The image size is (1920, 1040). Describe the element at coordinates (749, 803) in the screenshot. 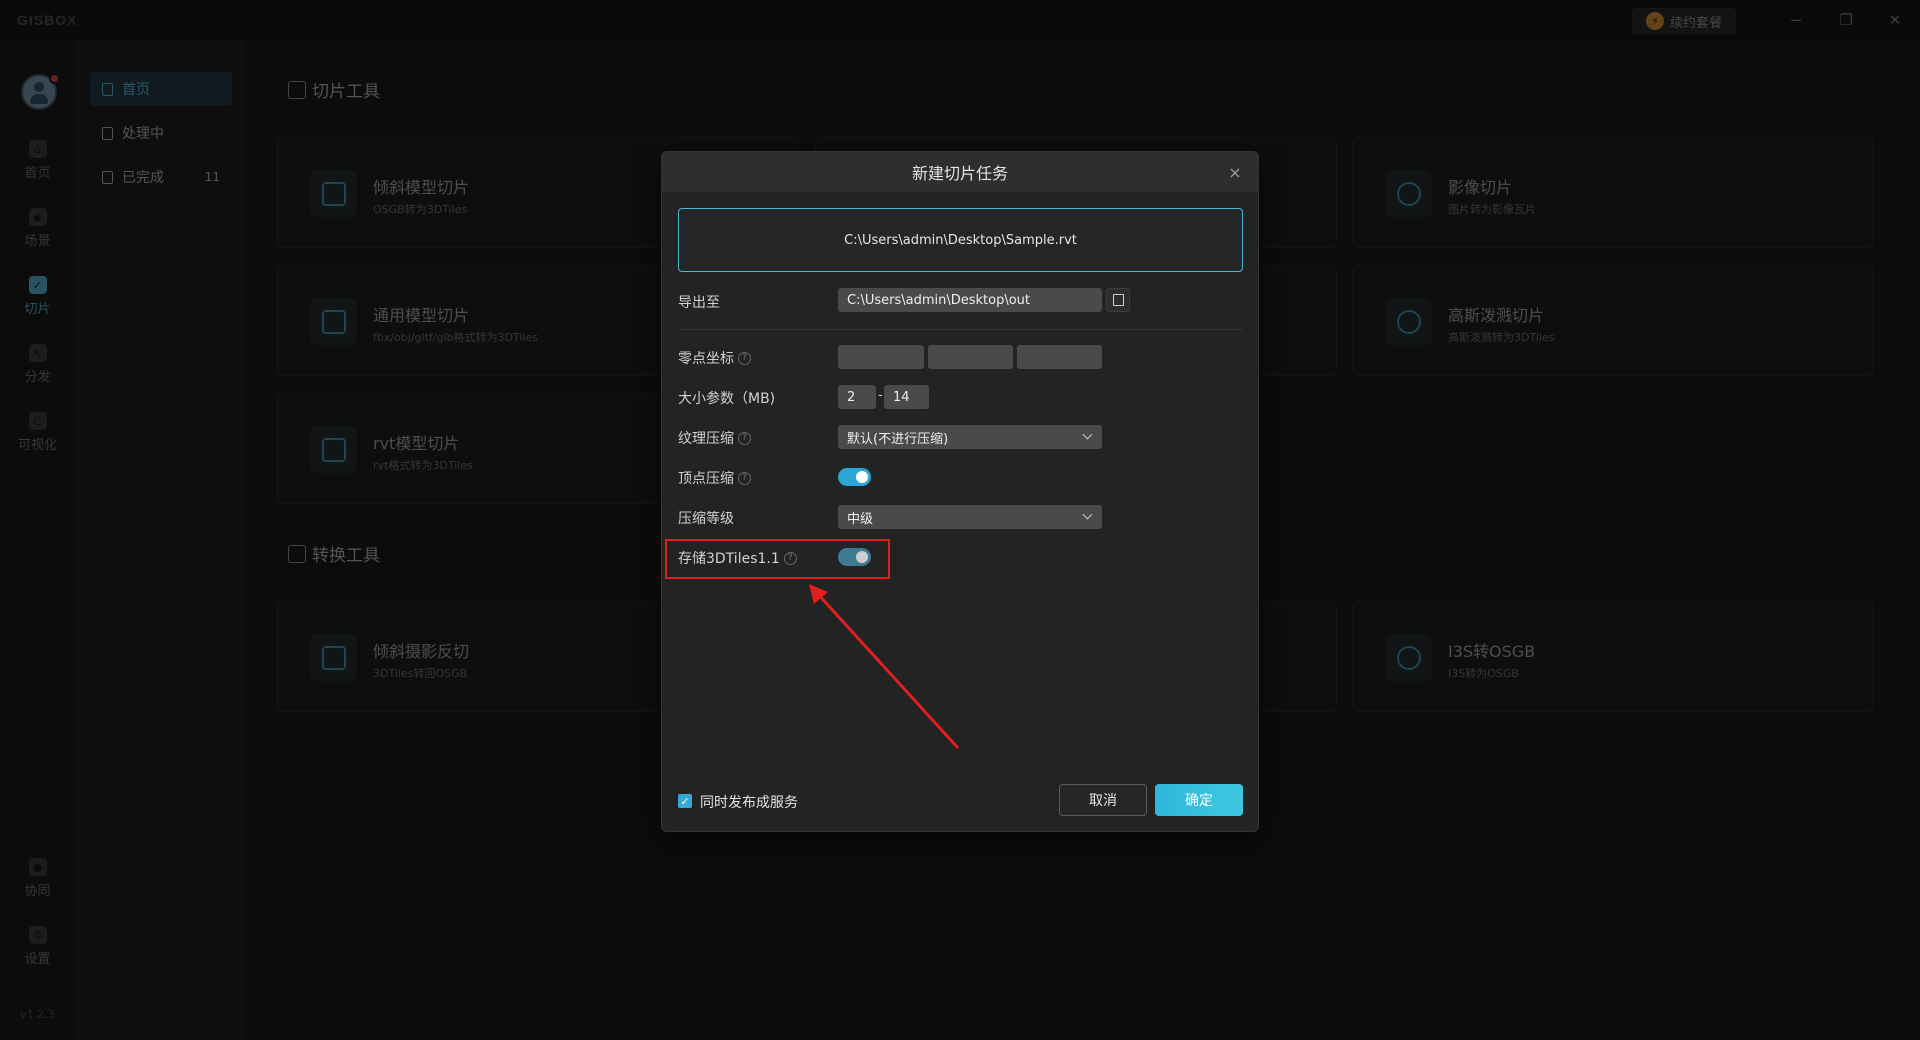

I see `publish-service-label: 同时发布成服务` at that location.